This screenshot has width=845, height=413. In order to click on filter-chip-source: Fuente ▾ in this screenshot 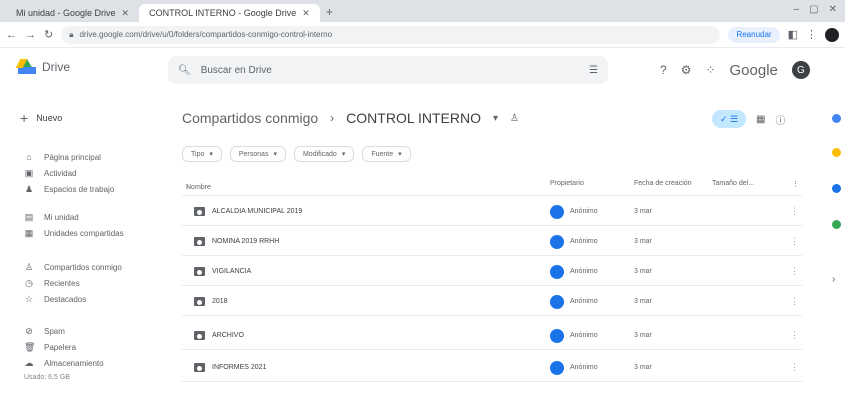, I will do `click(386, 154)`.